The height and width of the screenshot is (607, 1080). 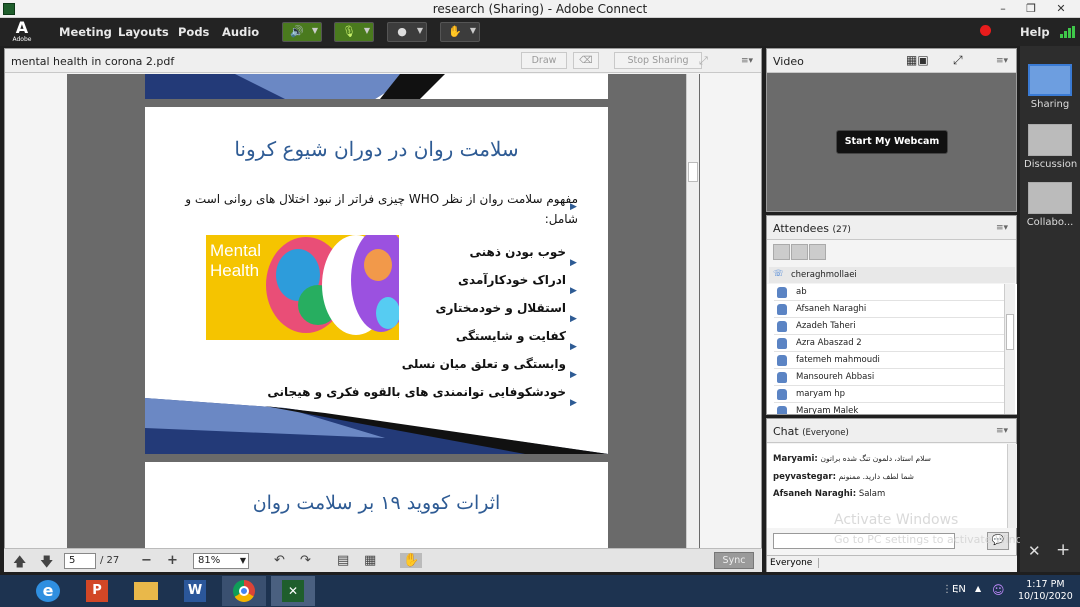 What do you see at coordinates (891, 61) in the screenshot?
I see `video-pod-header: Video ▦▣ ⤢ ≡▾` at bounding box center [891, 61].